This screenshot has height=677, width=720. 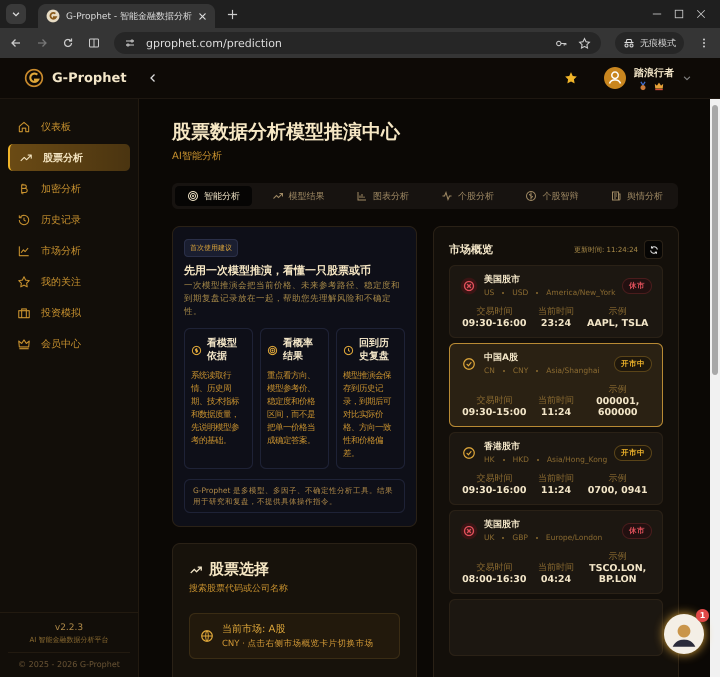 What do you see at coordinates (494, 579) in the screenshot?
I see `trading-hours: 08:00-16:30` at bounding box center [494, 579].